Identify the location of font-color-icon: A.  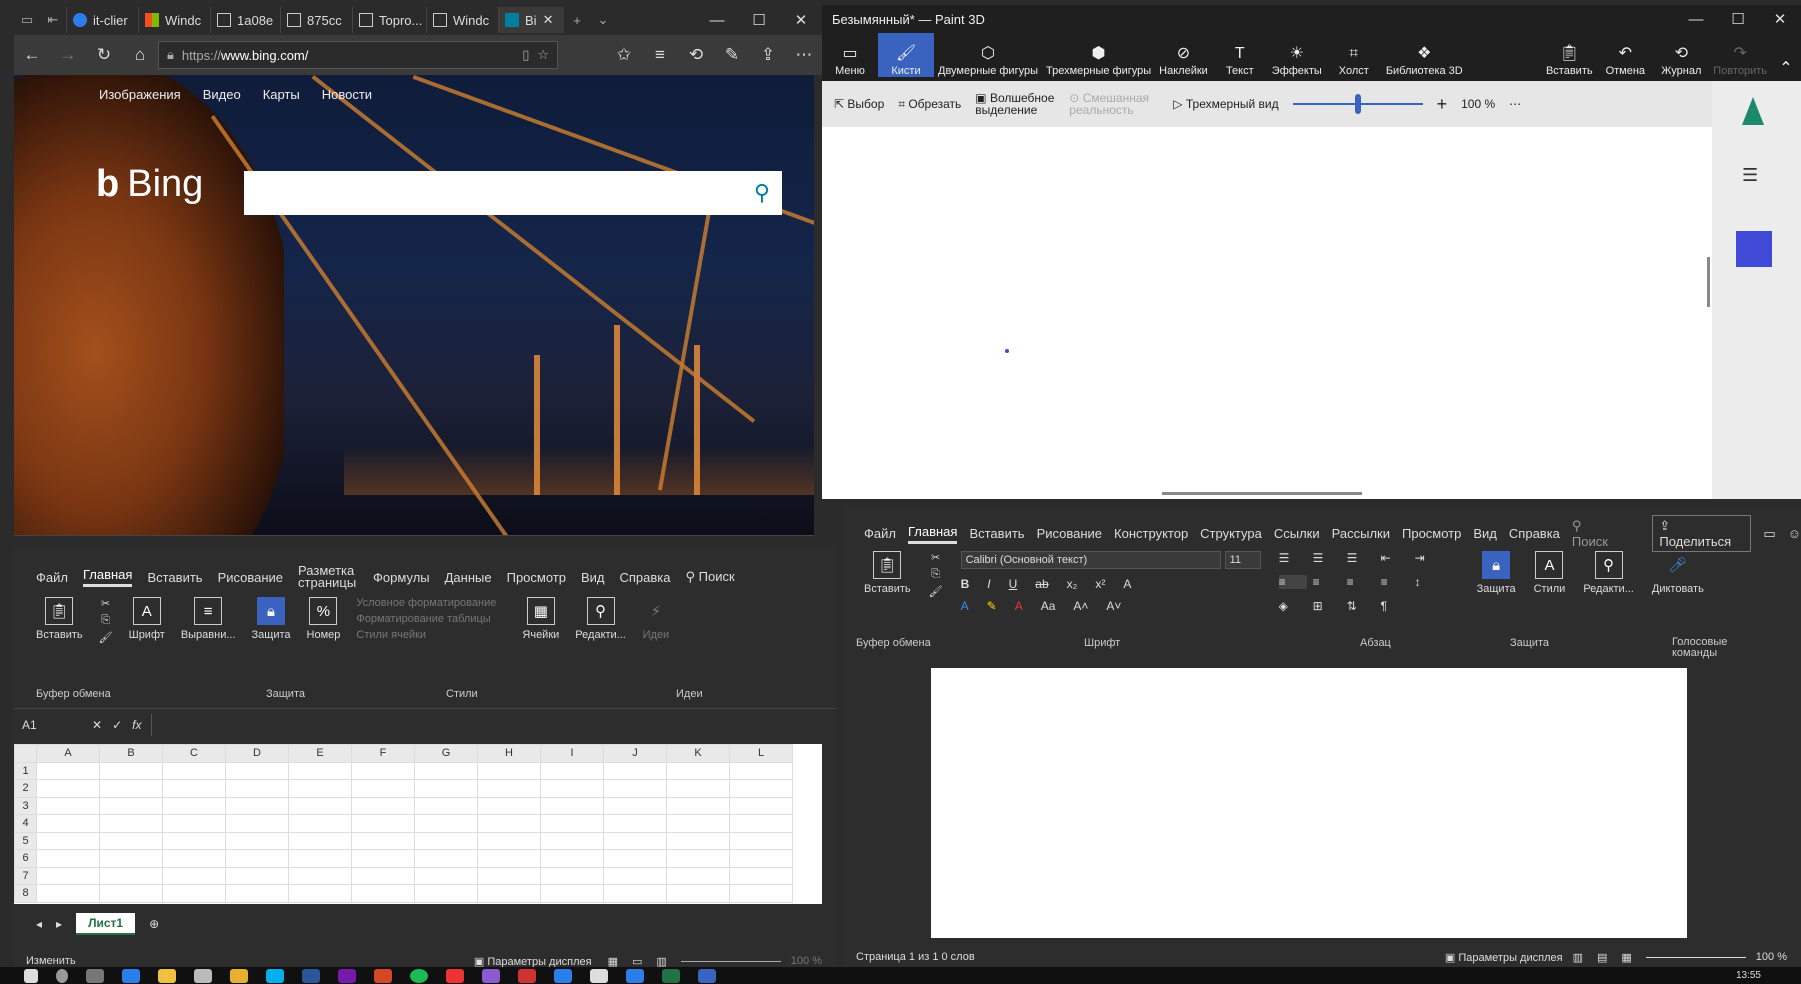
(1019, 606).